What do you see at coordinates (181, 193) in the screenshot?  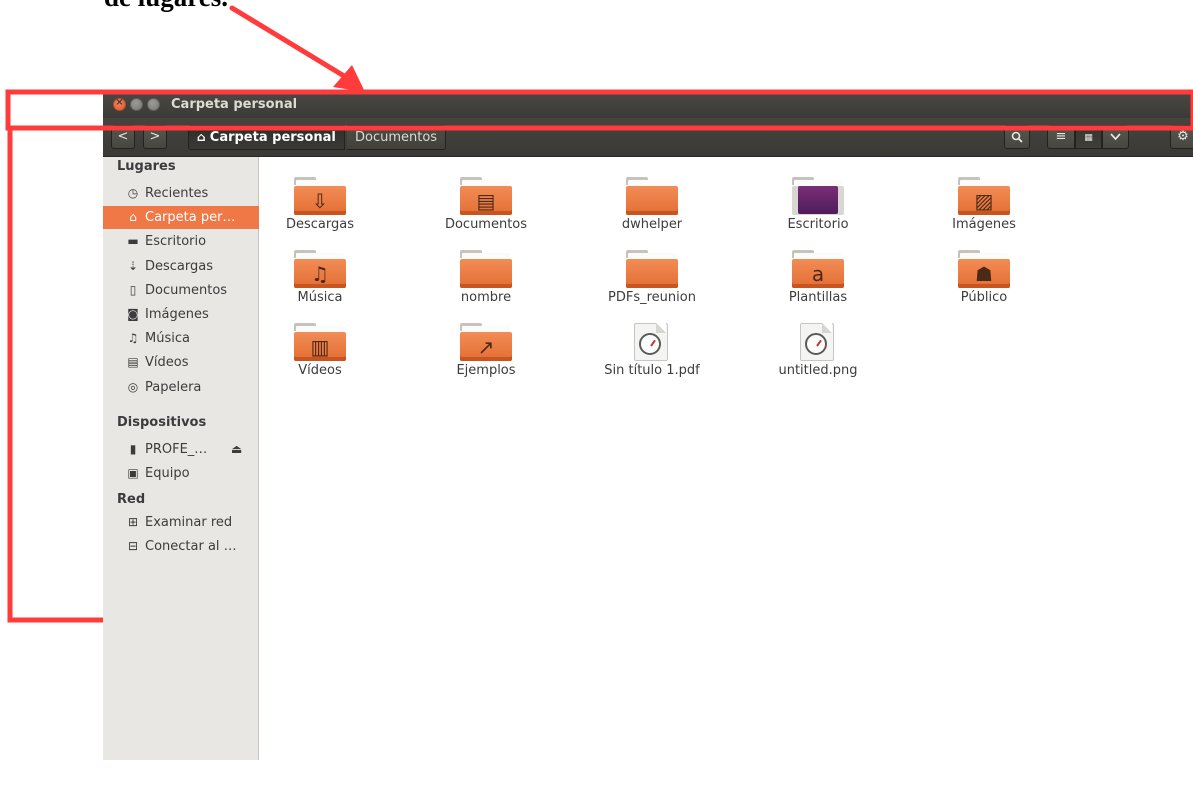 I see `sidebar-item-recientes: ◷ Recientes` at bounding box center [181, 193].